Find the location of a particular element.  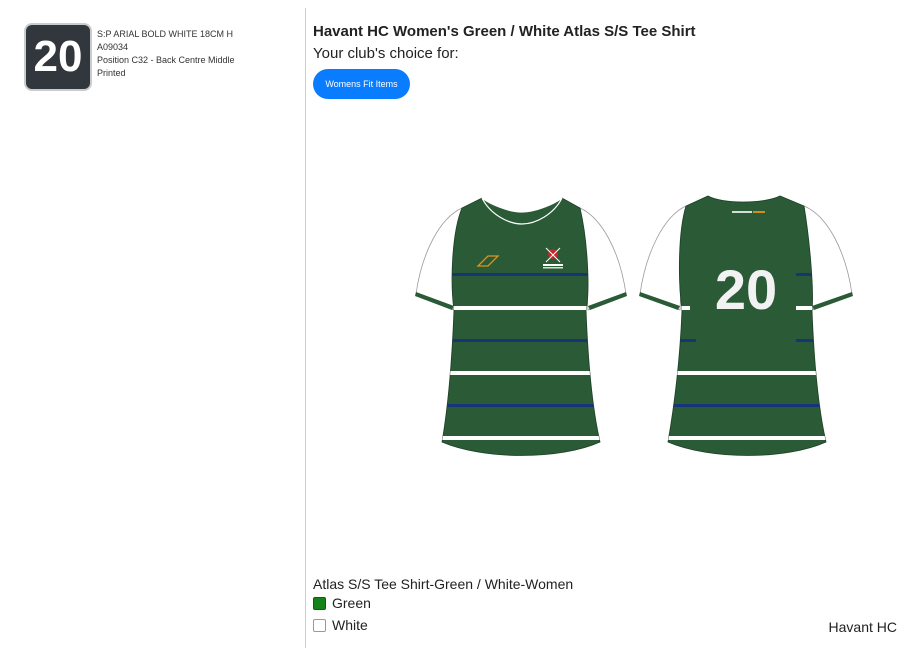

print-spec-line: Printed is located at coordinates (111, 73).